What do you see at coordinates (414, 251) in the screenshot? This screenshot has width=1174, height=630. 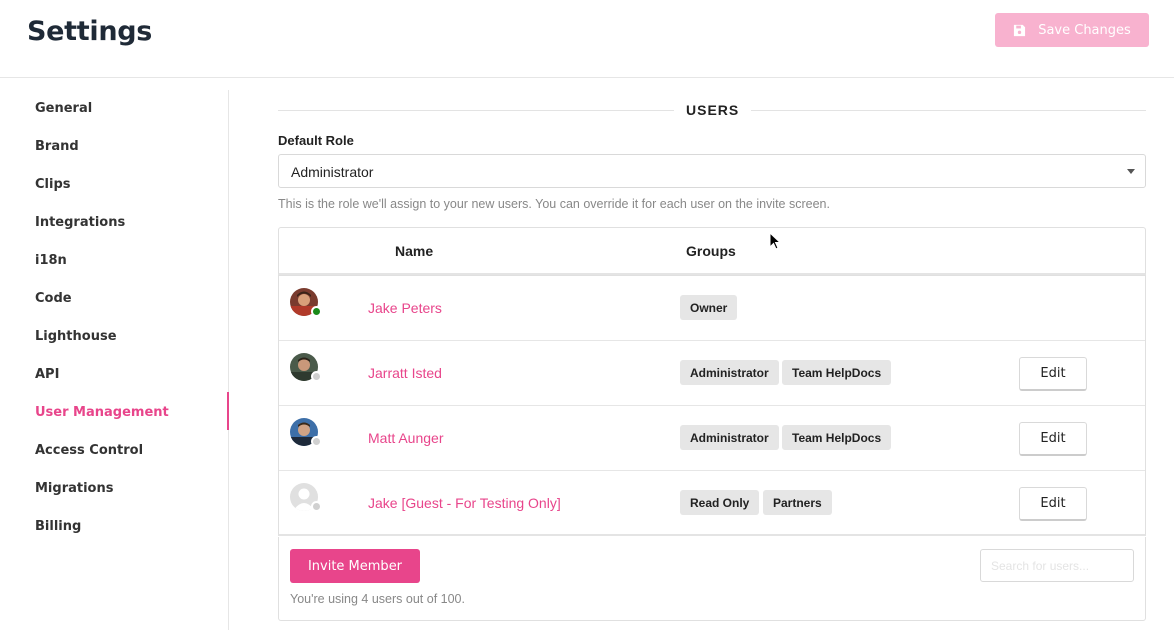 I see `column-header-name: Name` at bounding box center [414, 251].